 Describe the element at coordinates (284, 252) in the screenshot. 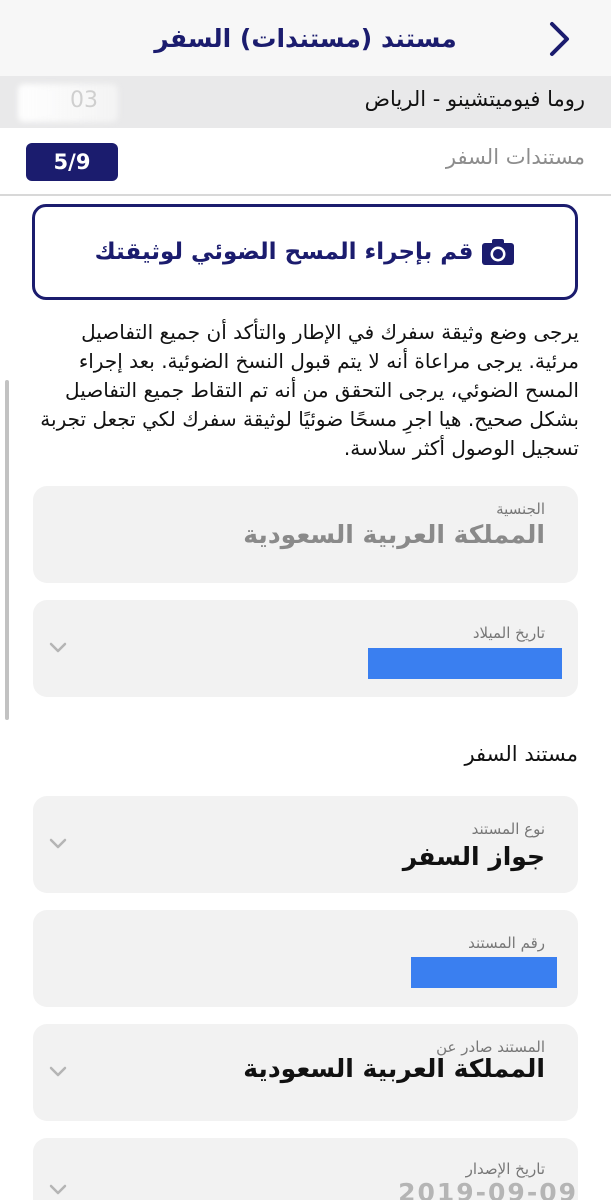

I see `scan-button-label: قم بإجراء المسح الضوئي لوثيقتك` at that location.